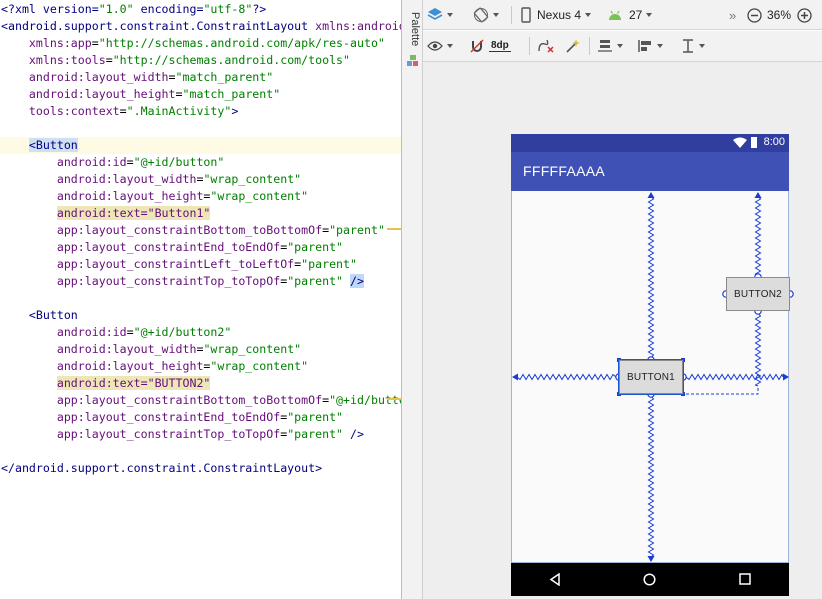  Describe the element at coordinates (231, 94) in the screenshot. I see `code-token: "match_parent"` at that location.